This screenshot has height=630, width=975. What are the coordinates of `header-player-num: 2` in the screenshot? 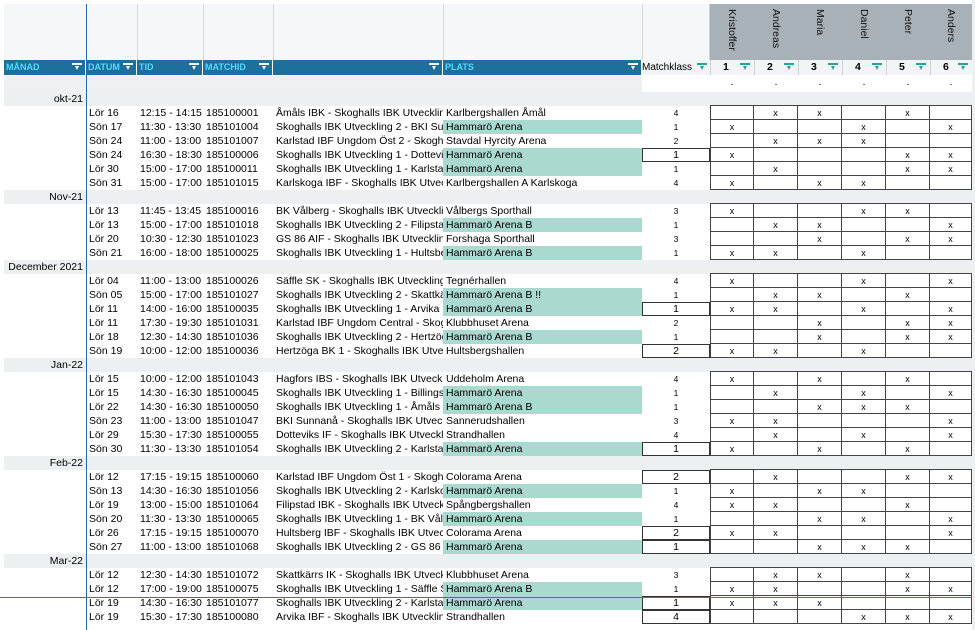 It's located at (776, 67).